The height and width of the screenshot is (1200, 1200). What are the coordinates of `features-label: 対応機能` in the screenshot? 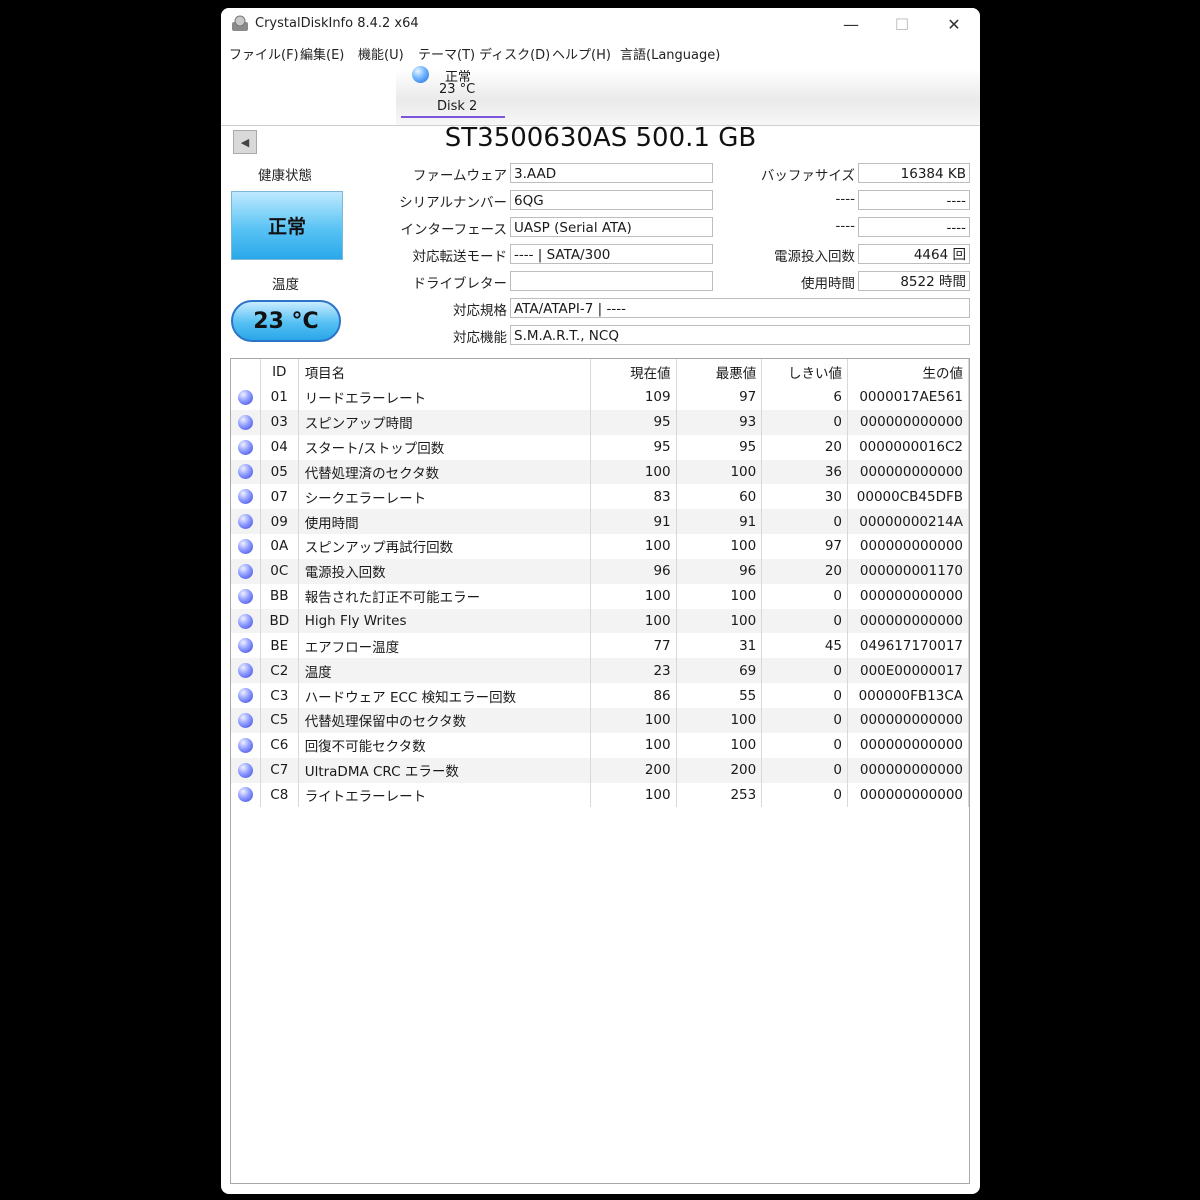 It's located at (480, 338).